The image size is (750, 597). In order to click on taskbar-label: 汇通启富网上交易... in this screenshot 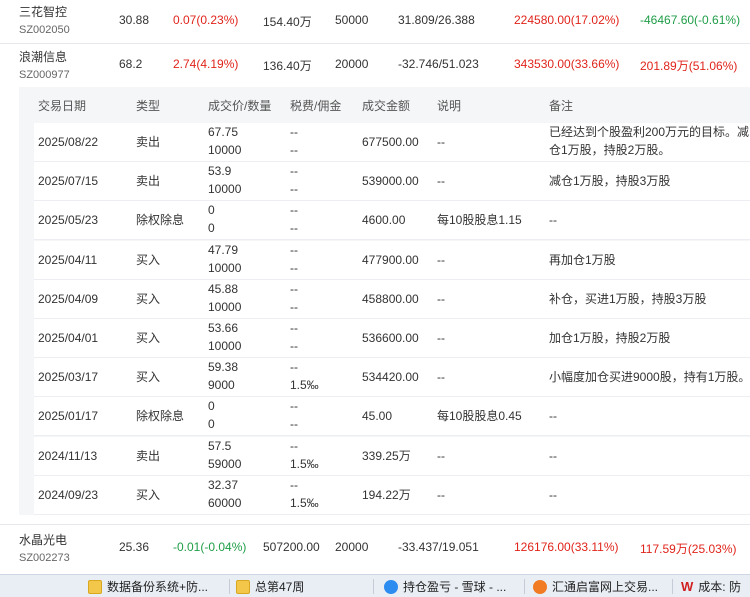, I will do `click(605, 587)`.